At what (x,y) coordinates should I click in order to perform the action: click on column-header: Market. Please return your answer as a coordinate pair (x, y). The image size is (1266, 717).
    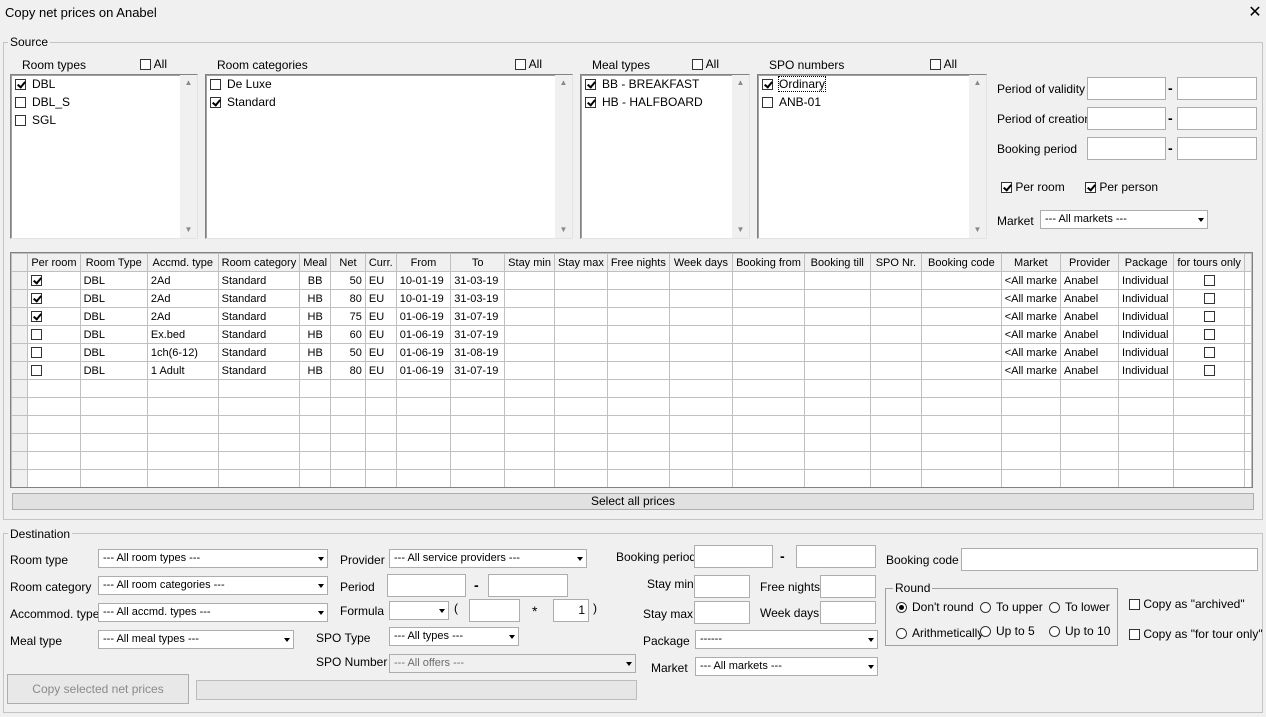
    Looking at the image, I should click on (1030, 262).